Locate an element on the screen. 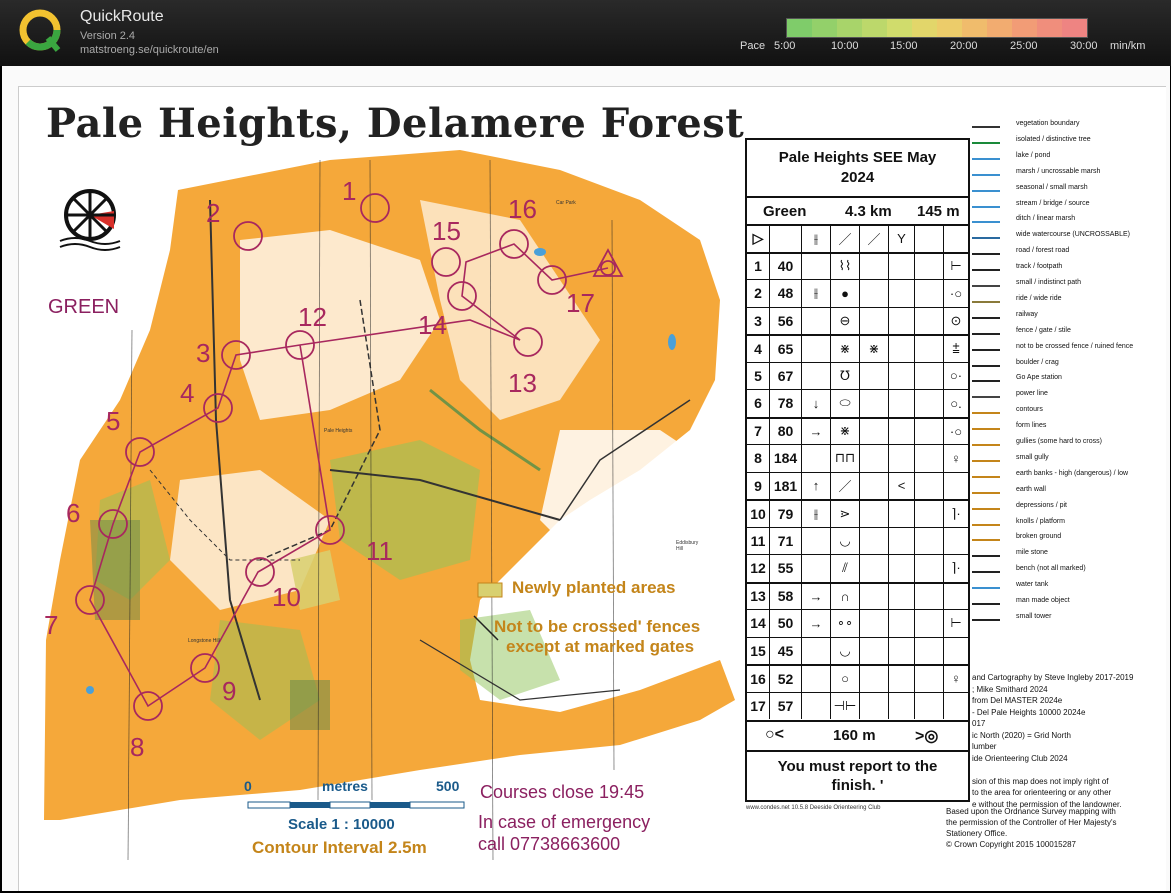 This screenshot has height=893, width=1171. place-label: Eddisbury Hill is located at coordinates (687, 546).